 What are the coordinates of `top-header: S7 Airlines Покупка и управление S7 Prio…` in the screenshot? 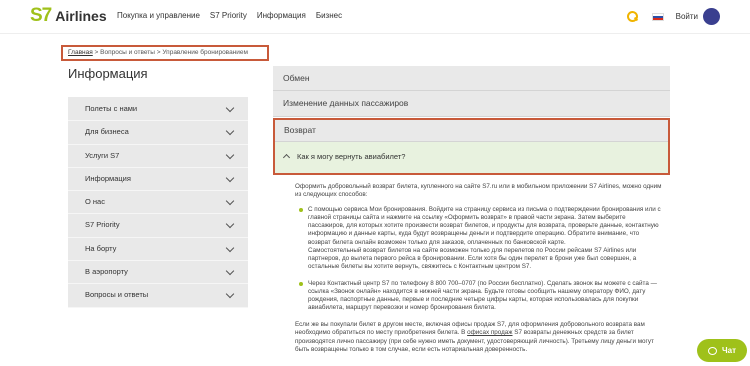 It's located at (375, 17).